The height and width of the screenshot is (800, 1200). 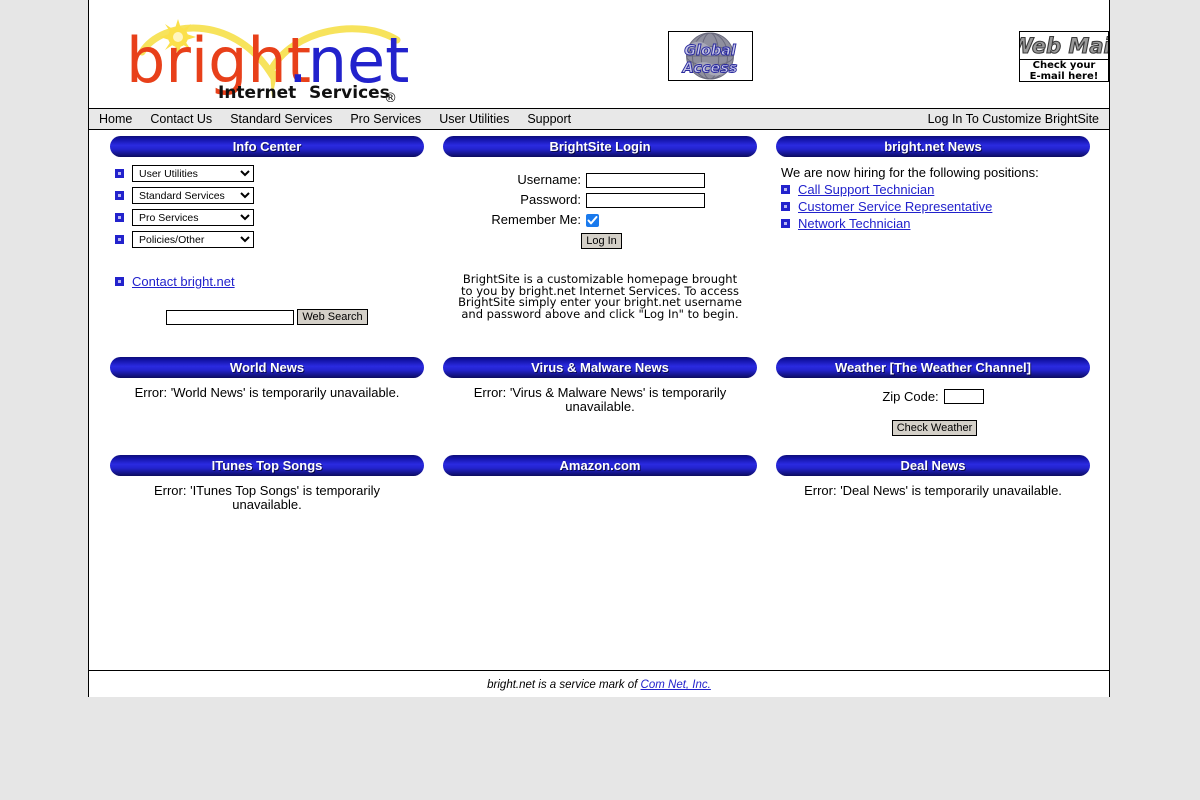 What do you see at coordinates (645, 180) in the screenshot?
I see `username-input` at bounding box center [645, 180].